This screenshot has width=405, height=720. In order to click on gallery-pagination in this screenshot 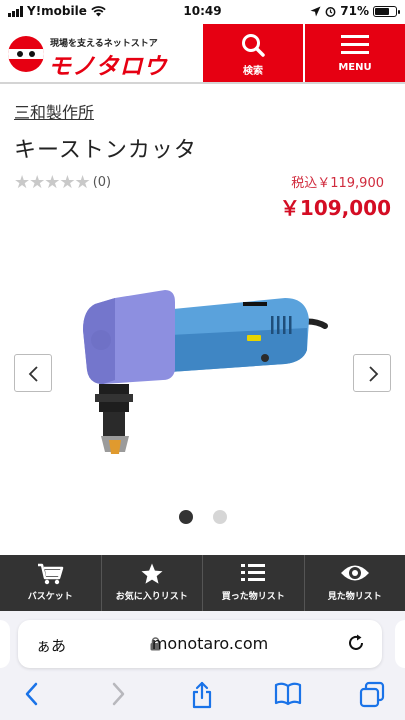, I will do `click(202, 517)`.